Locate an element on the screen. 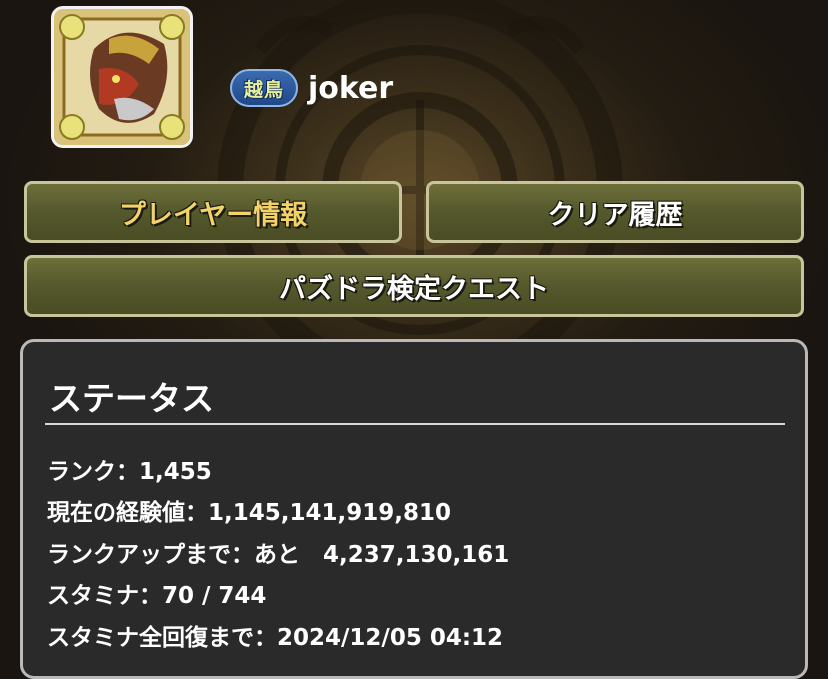 This screenshot has height=679, width=828. experience-value: 現在の経験値：1,145,141,919,810 is located at coordinates (249, 513).